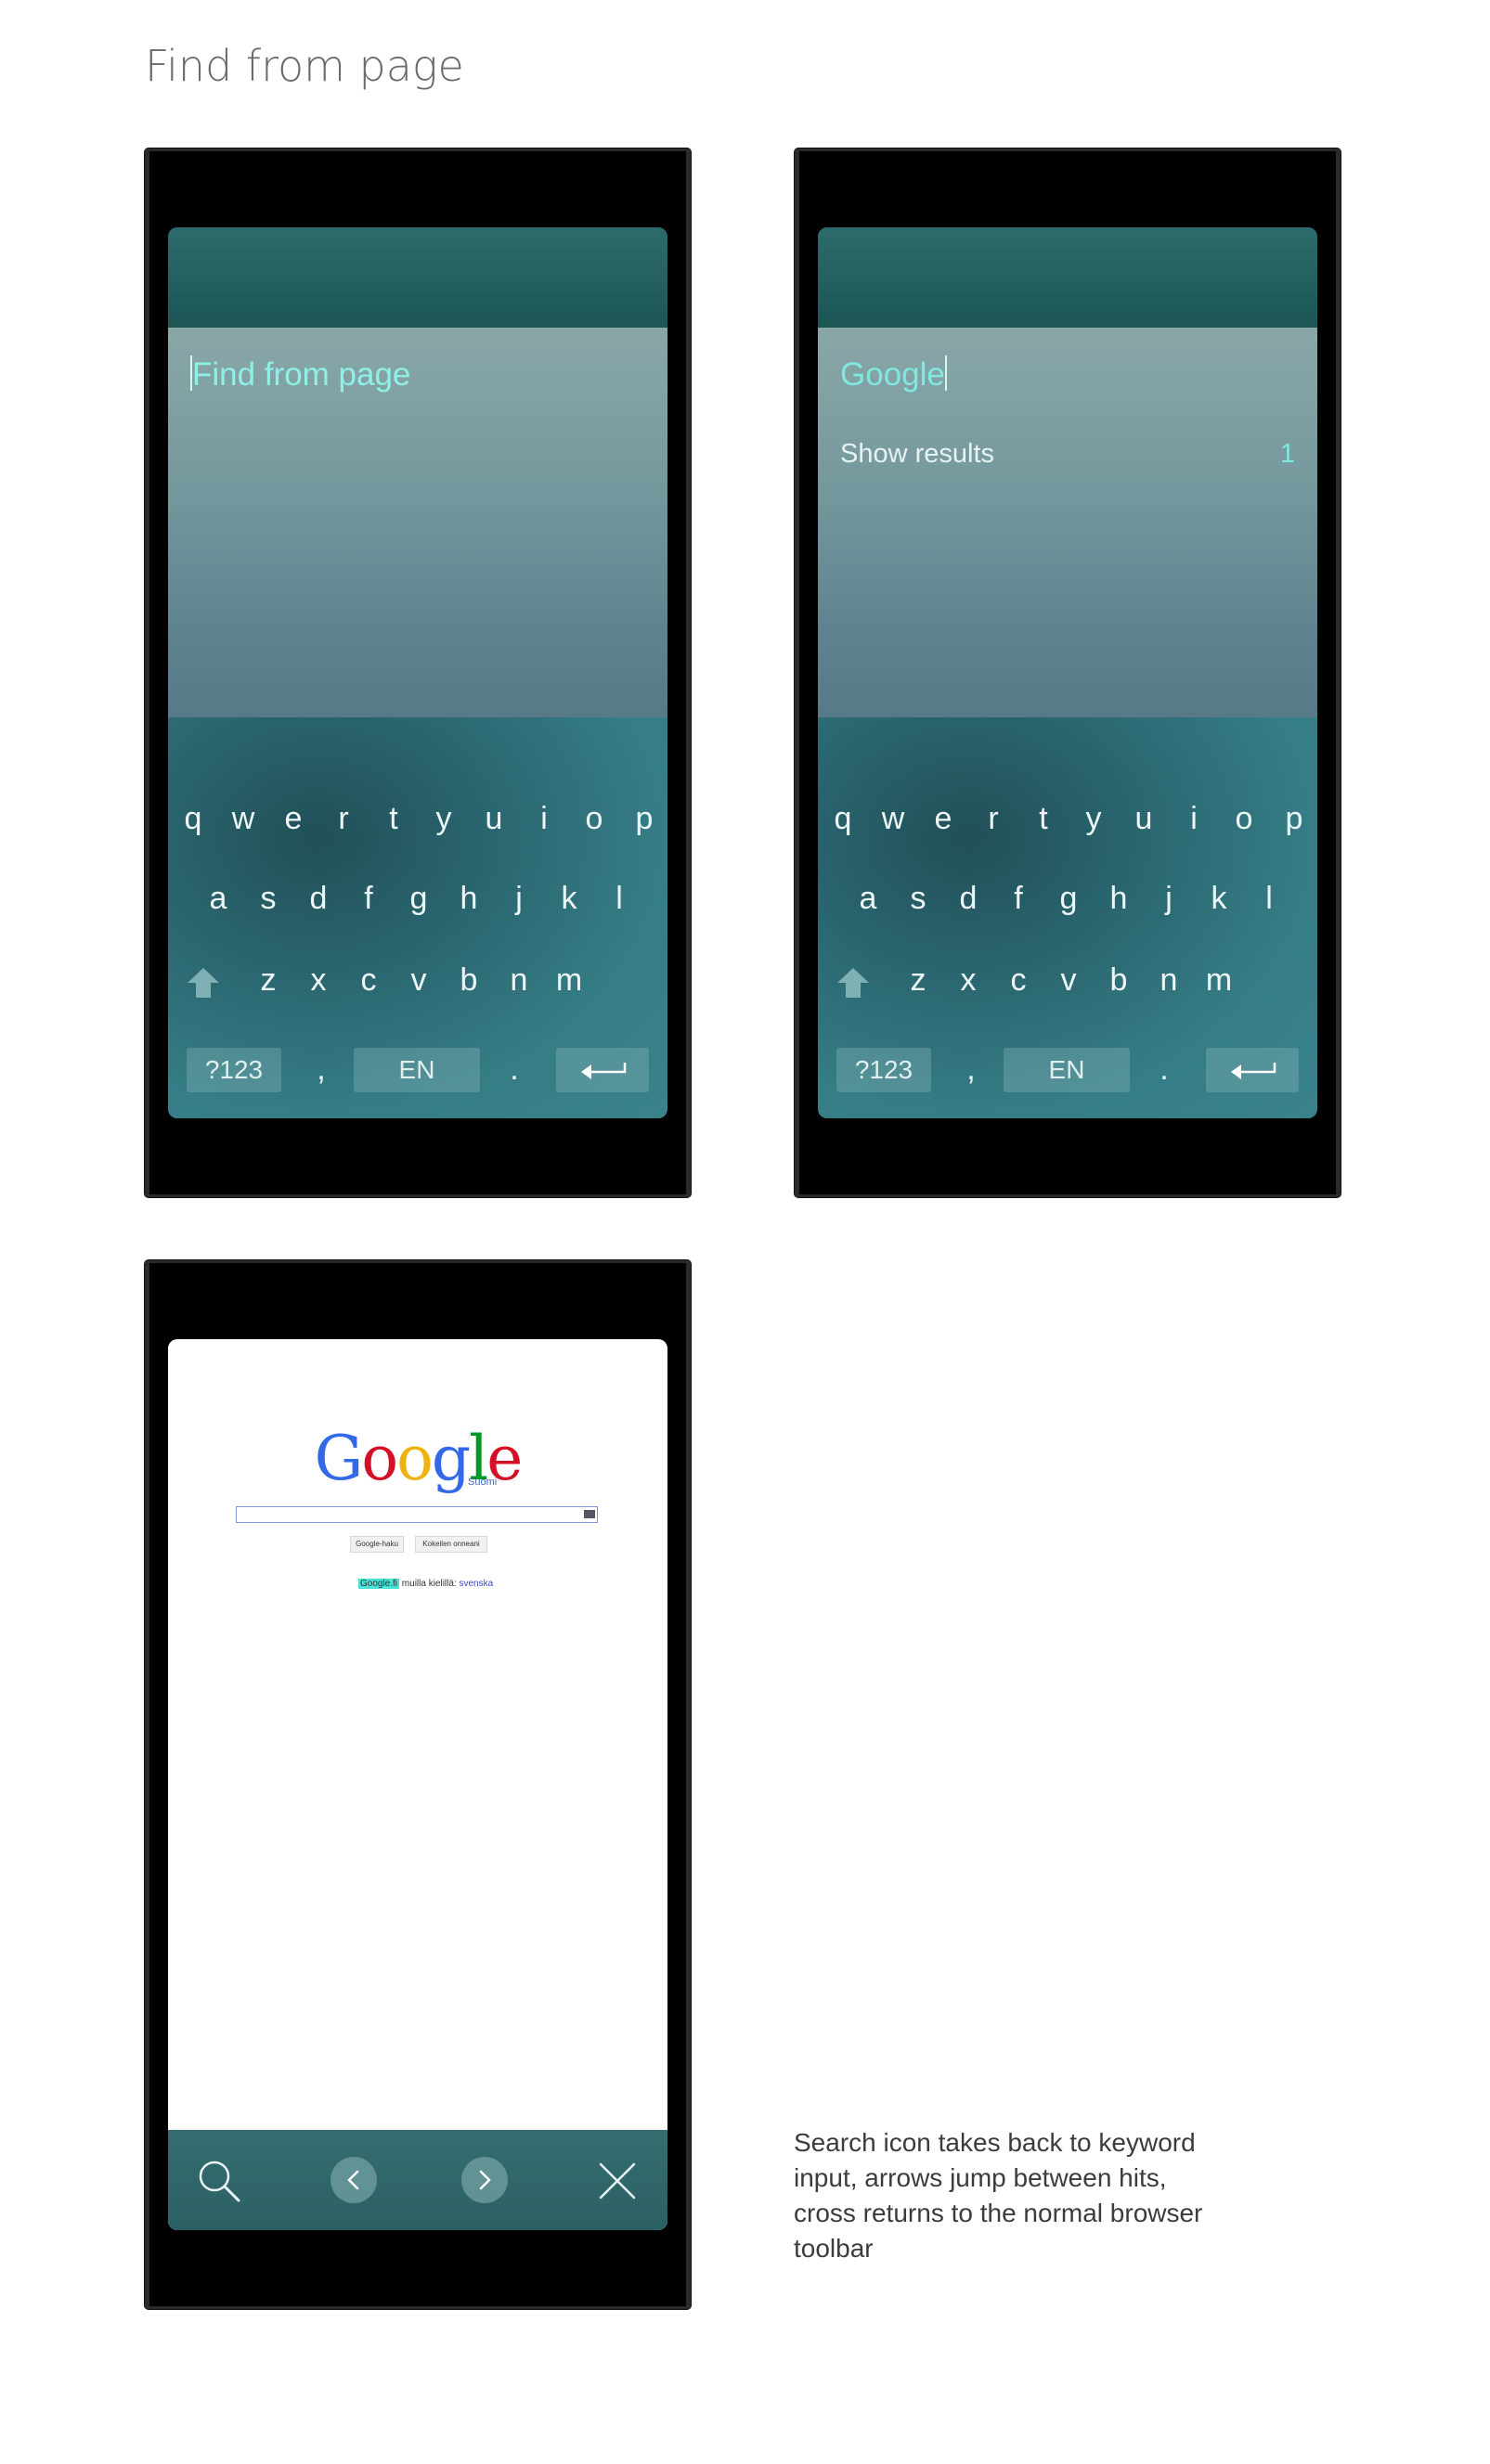  I want to click on close-icon, so click(617, 2181).